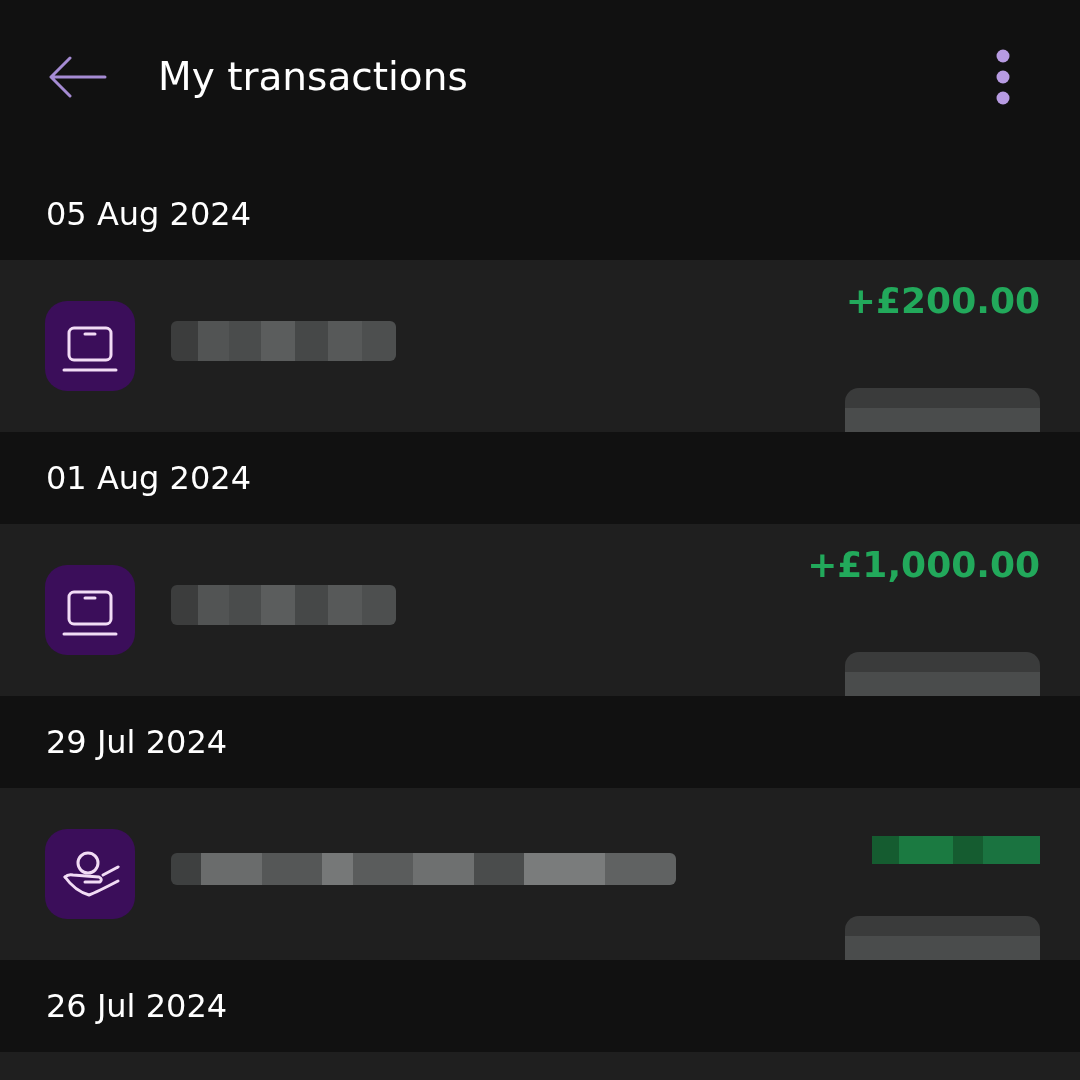 The height and width of the screenshot is (1080, 1080). What do you see at coordinates (1003, 77) in the screenshot?
I see `more-options-icon` at bounding box center [1003, 77].